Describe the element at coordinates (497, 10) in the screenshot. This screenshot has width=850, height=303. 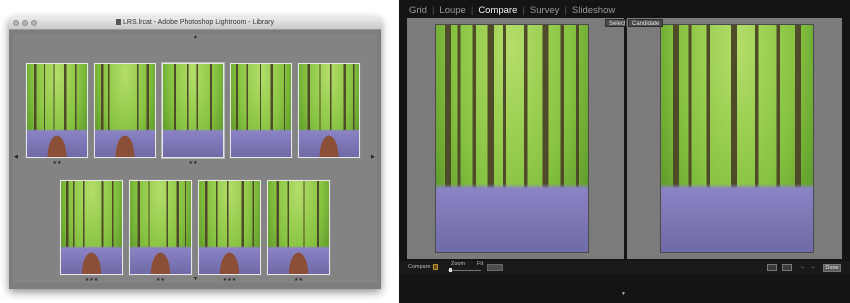
I see `module-compare: Compare` at that location.